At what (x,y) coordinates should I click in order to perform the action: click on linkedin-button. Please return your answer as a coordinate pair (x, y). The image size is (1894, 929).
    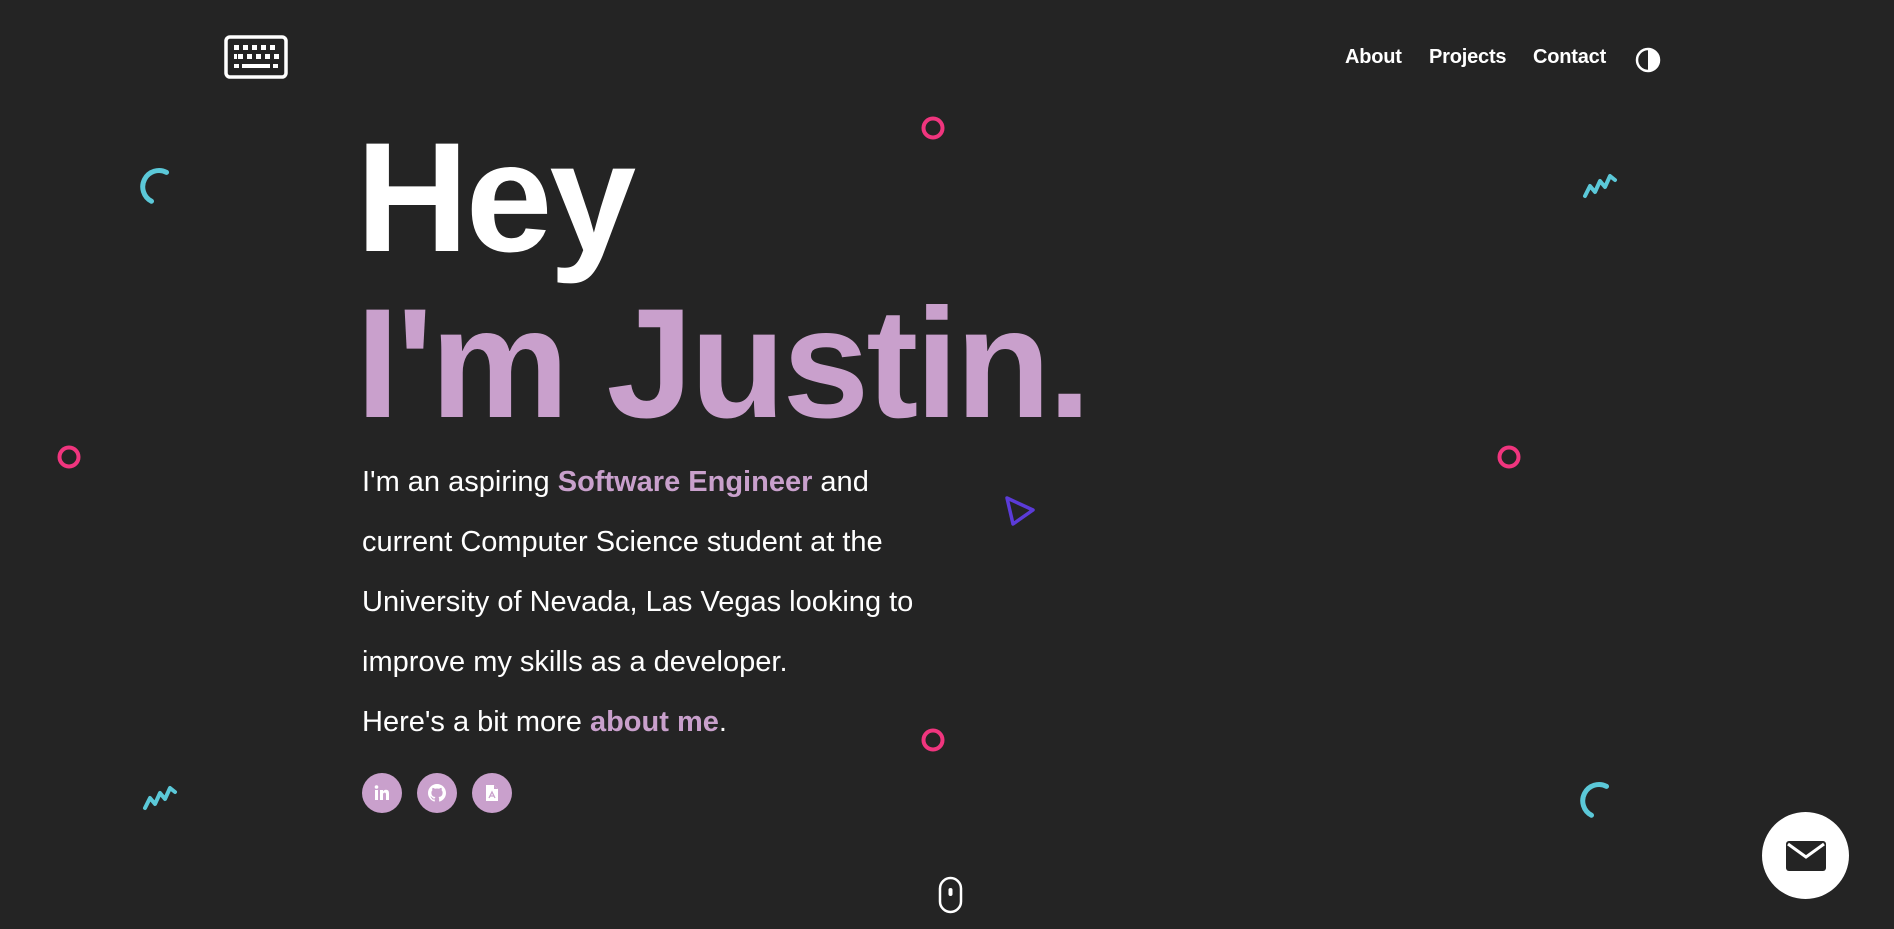
    Looking at the image, I should click on (382, 793).